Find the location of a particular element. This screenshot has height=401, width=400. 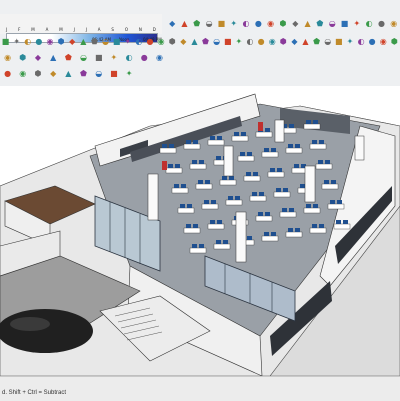

layers-icon: ▲ is located at coordinates (306, 42).